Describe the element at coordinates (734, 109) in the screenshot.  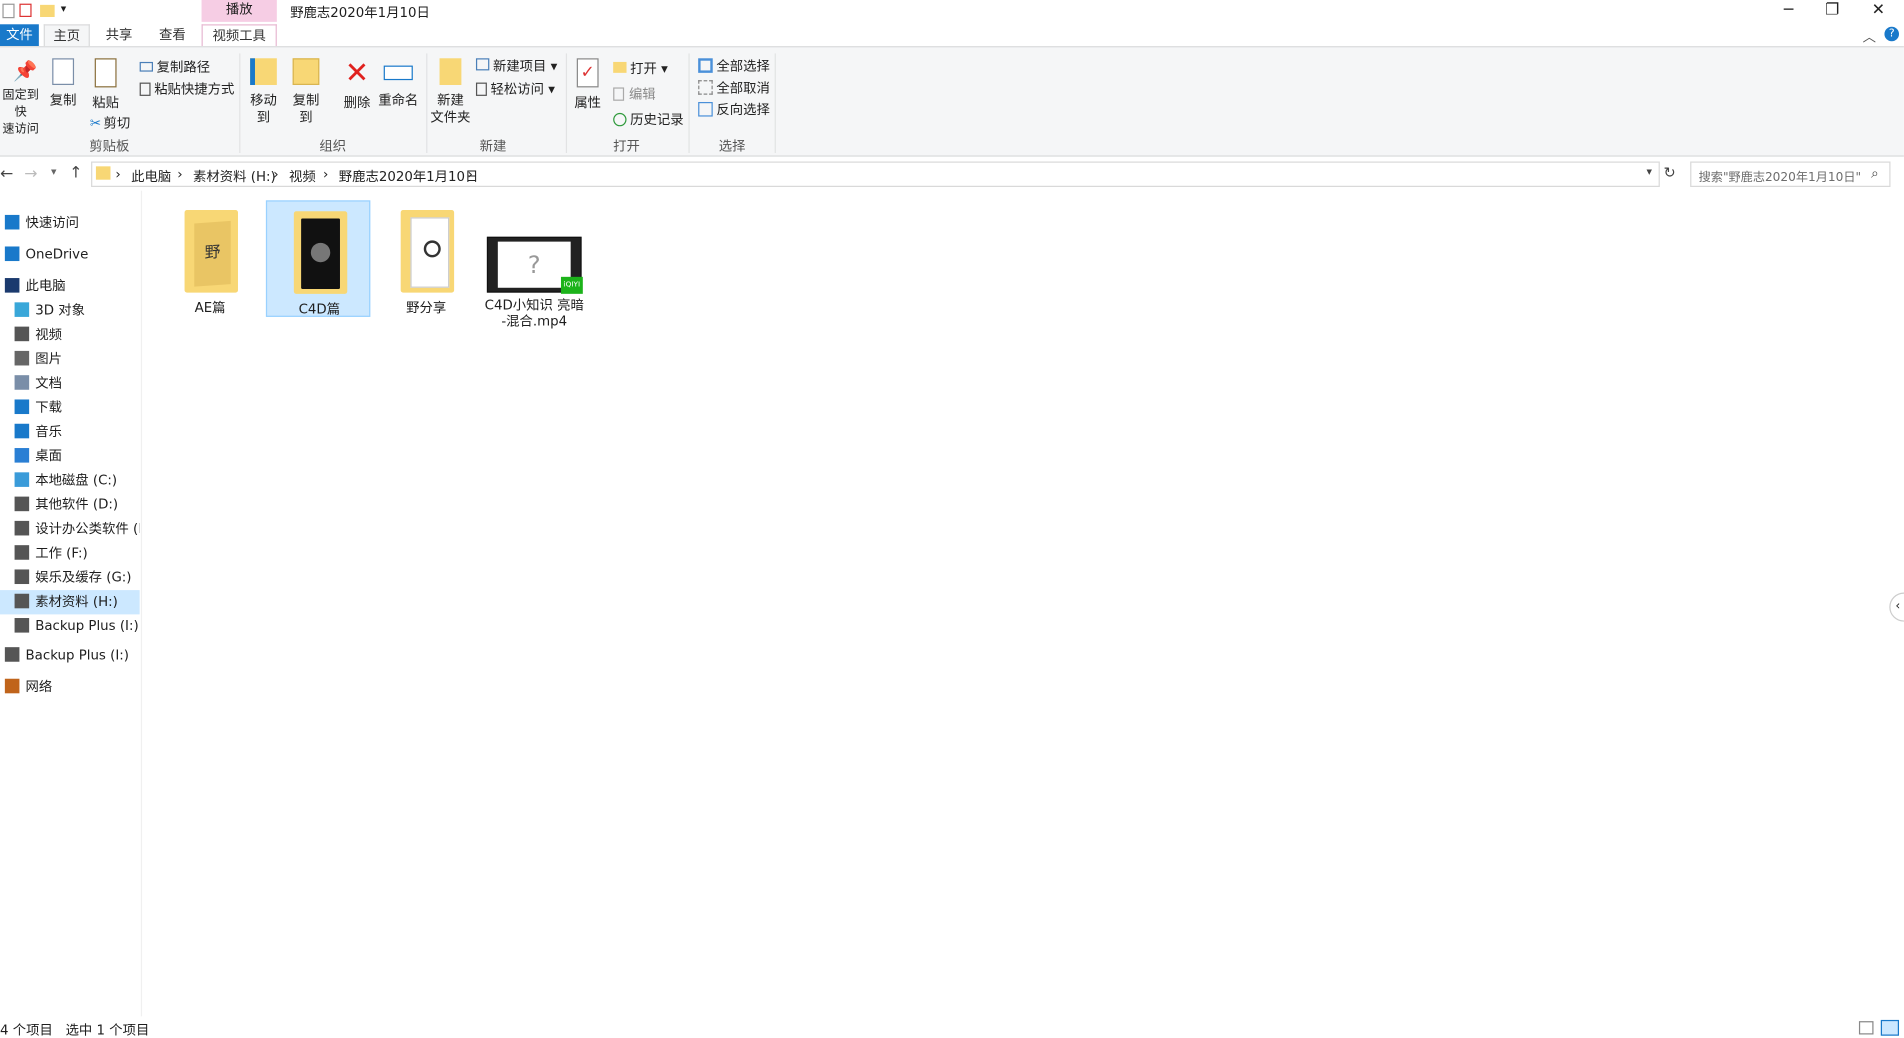
I see `invert-selection-button: 反向选择` at that location.